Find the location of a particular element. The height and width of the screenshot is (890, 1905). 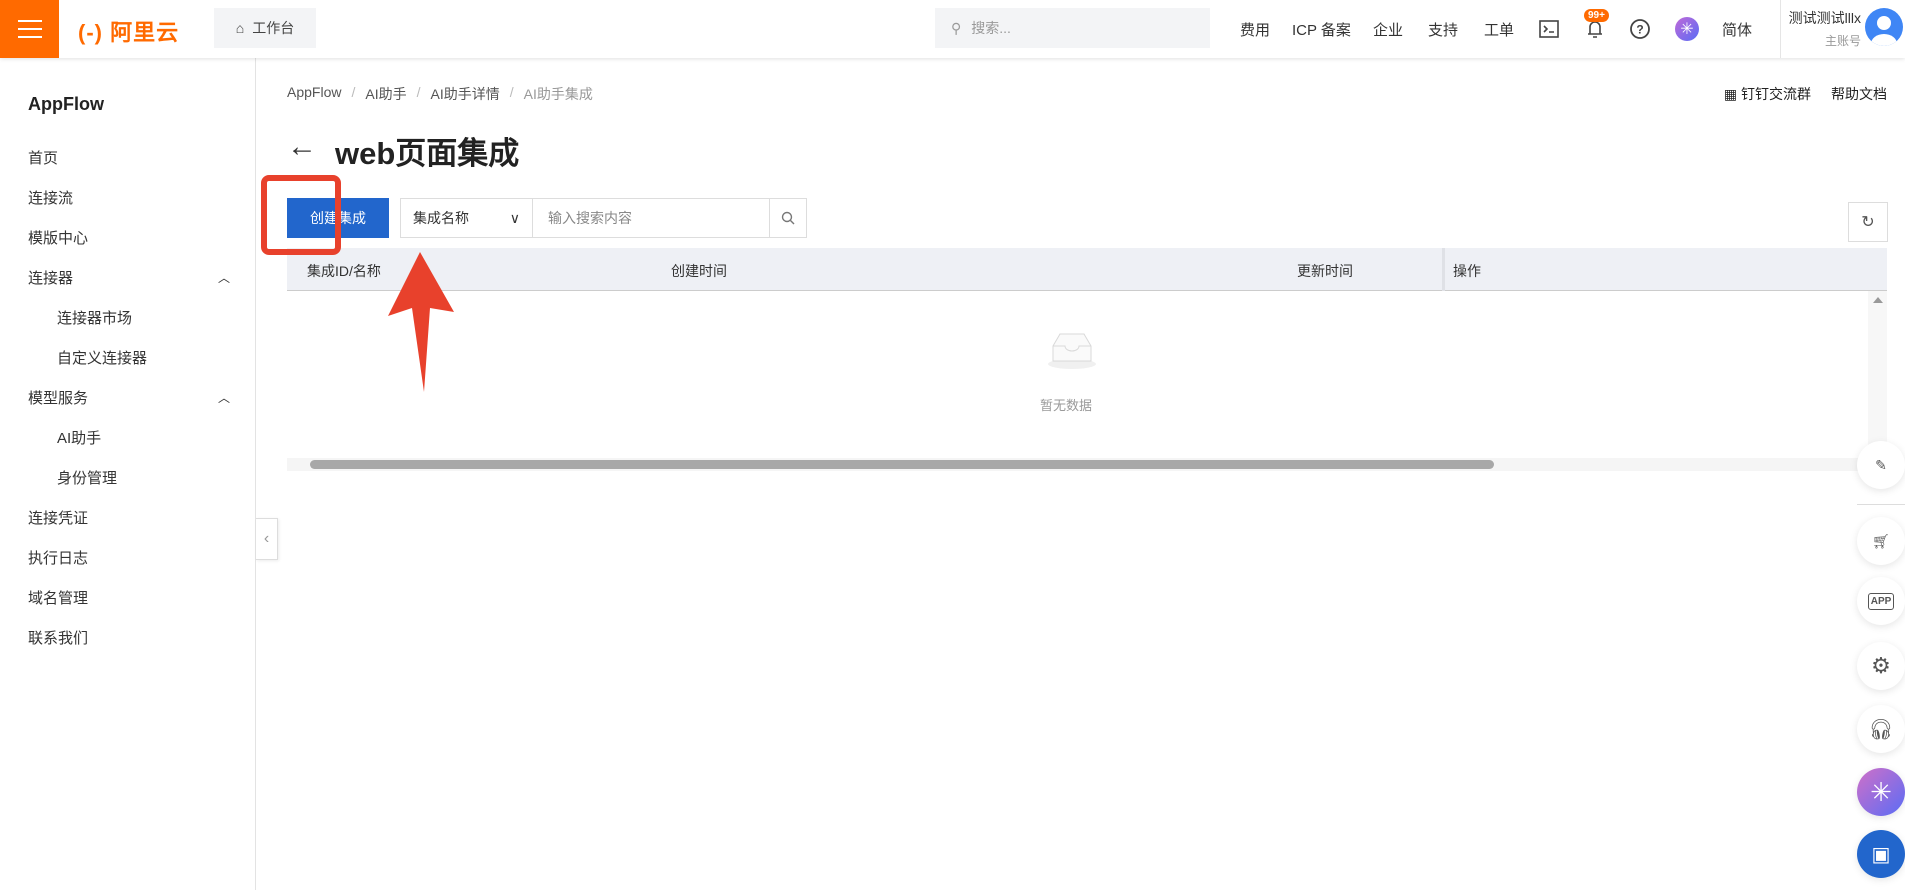

ai-star-icon: ✳ is located at coordinates (1881, 791).